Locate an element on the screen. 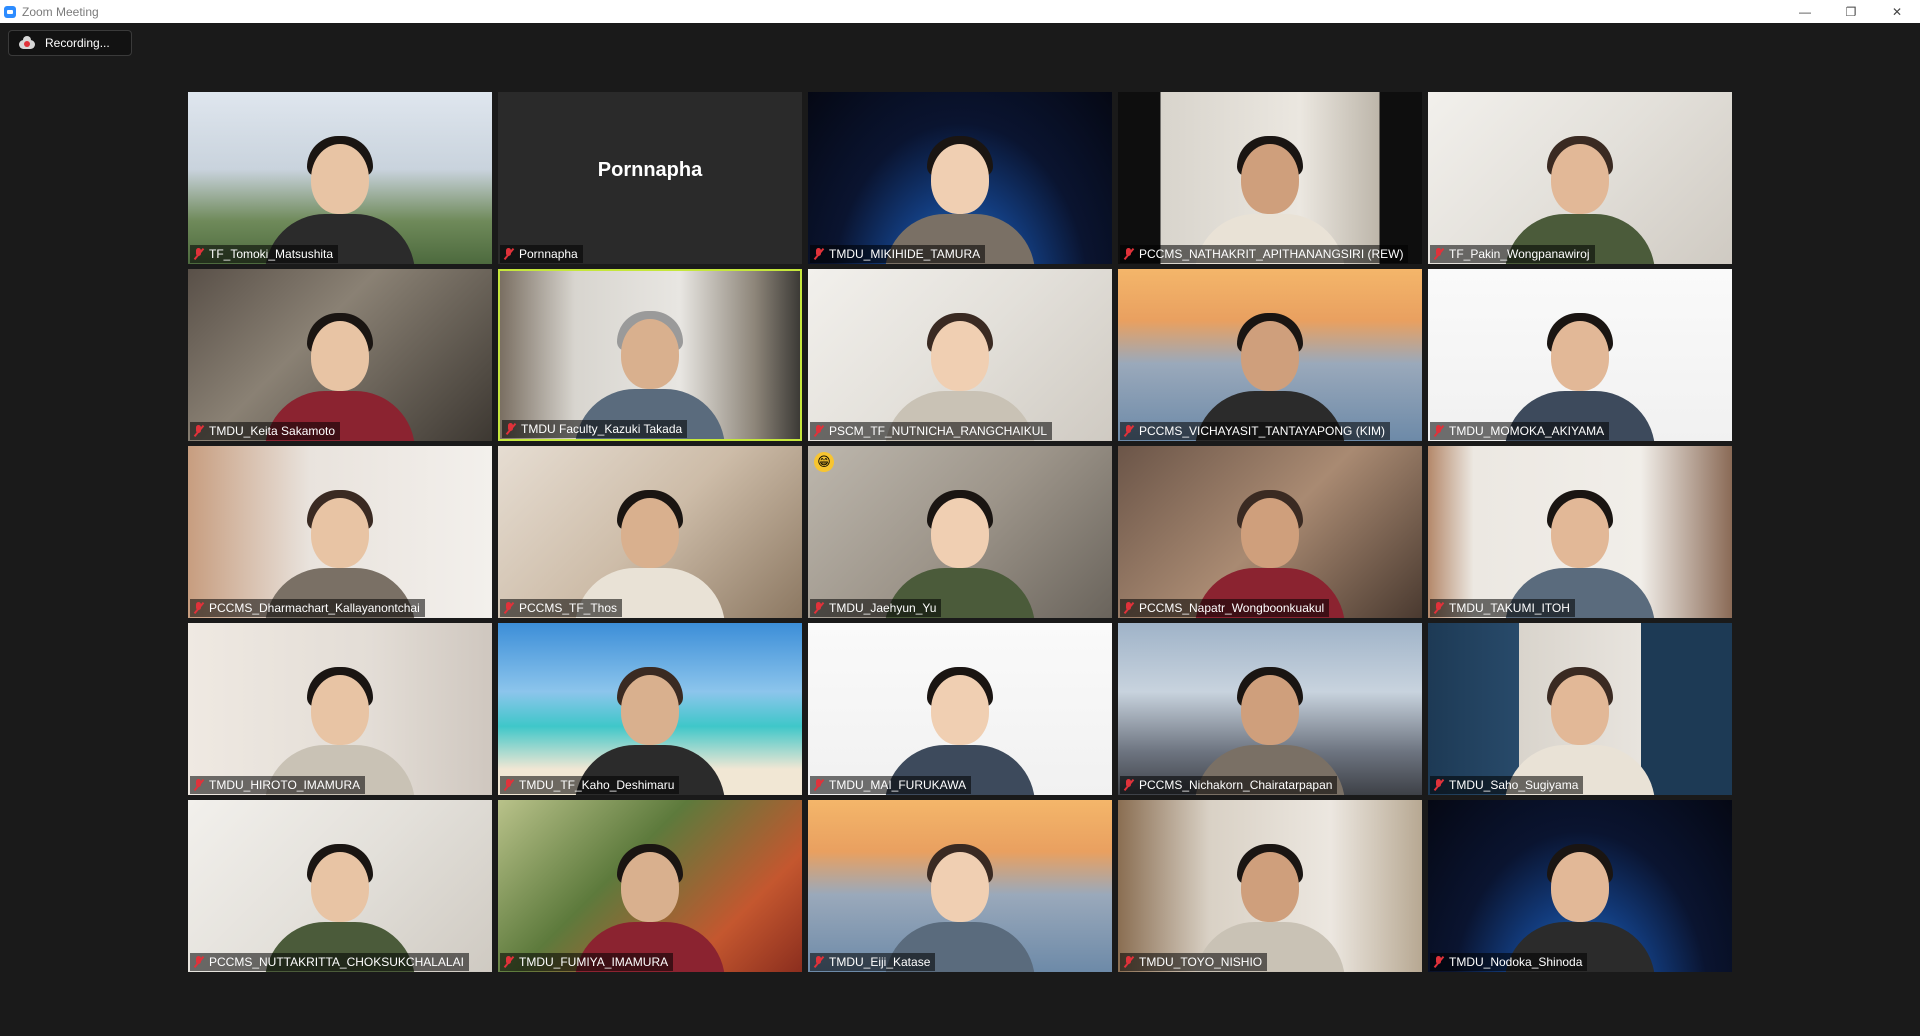 This screenshot has width=1920, height=1036. participant-name: PSCM_TF_NUTNICHA_RANGCHAIKUL is located at coordinates (938, 431).